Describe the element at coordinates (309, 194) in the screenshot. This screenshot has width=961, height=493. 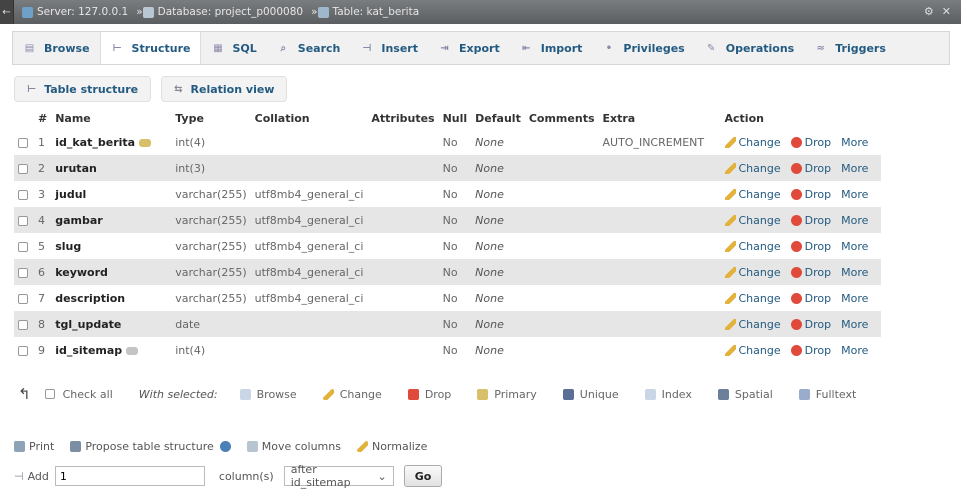
I see `column-collation: utf8mb4_general_ci` at that location.